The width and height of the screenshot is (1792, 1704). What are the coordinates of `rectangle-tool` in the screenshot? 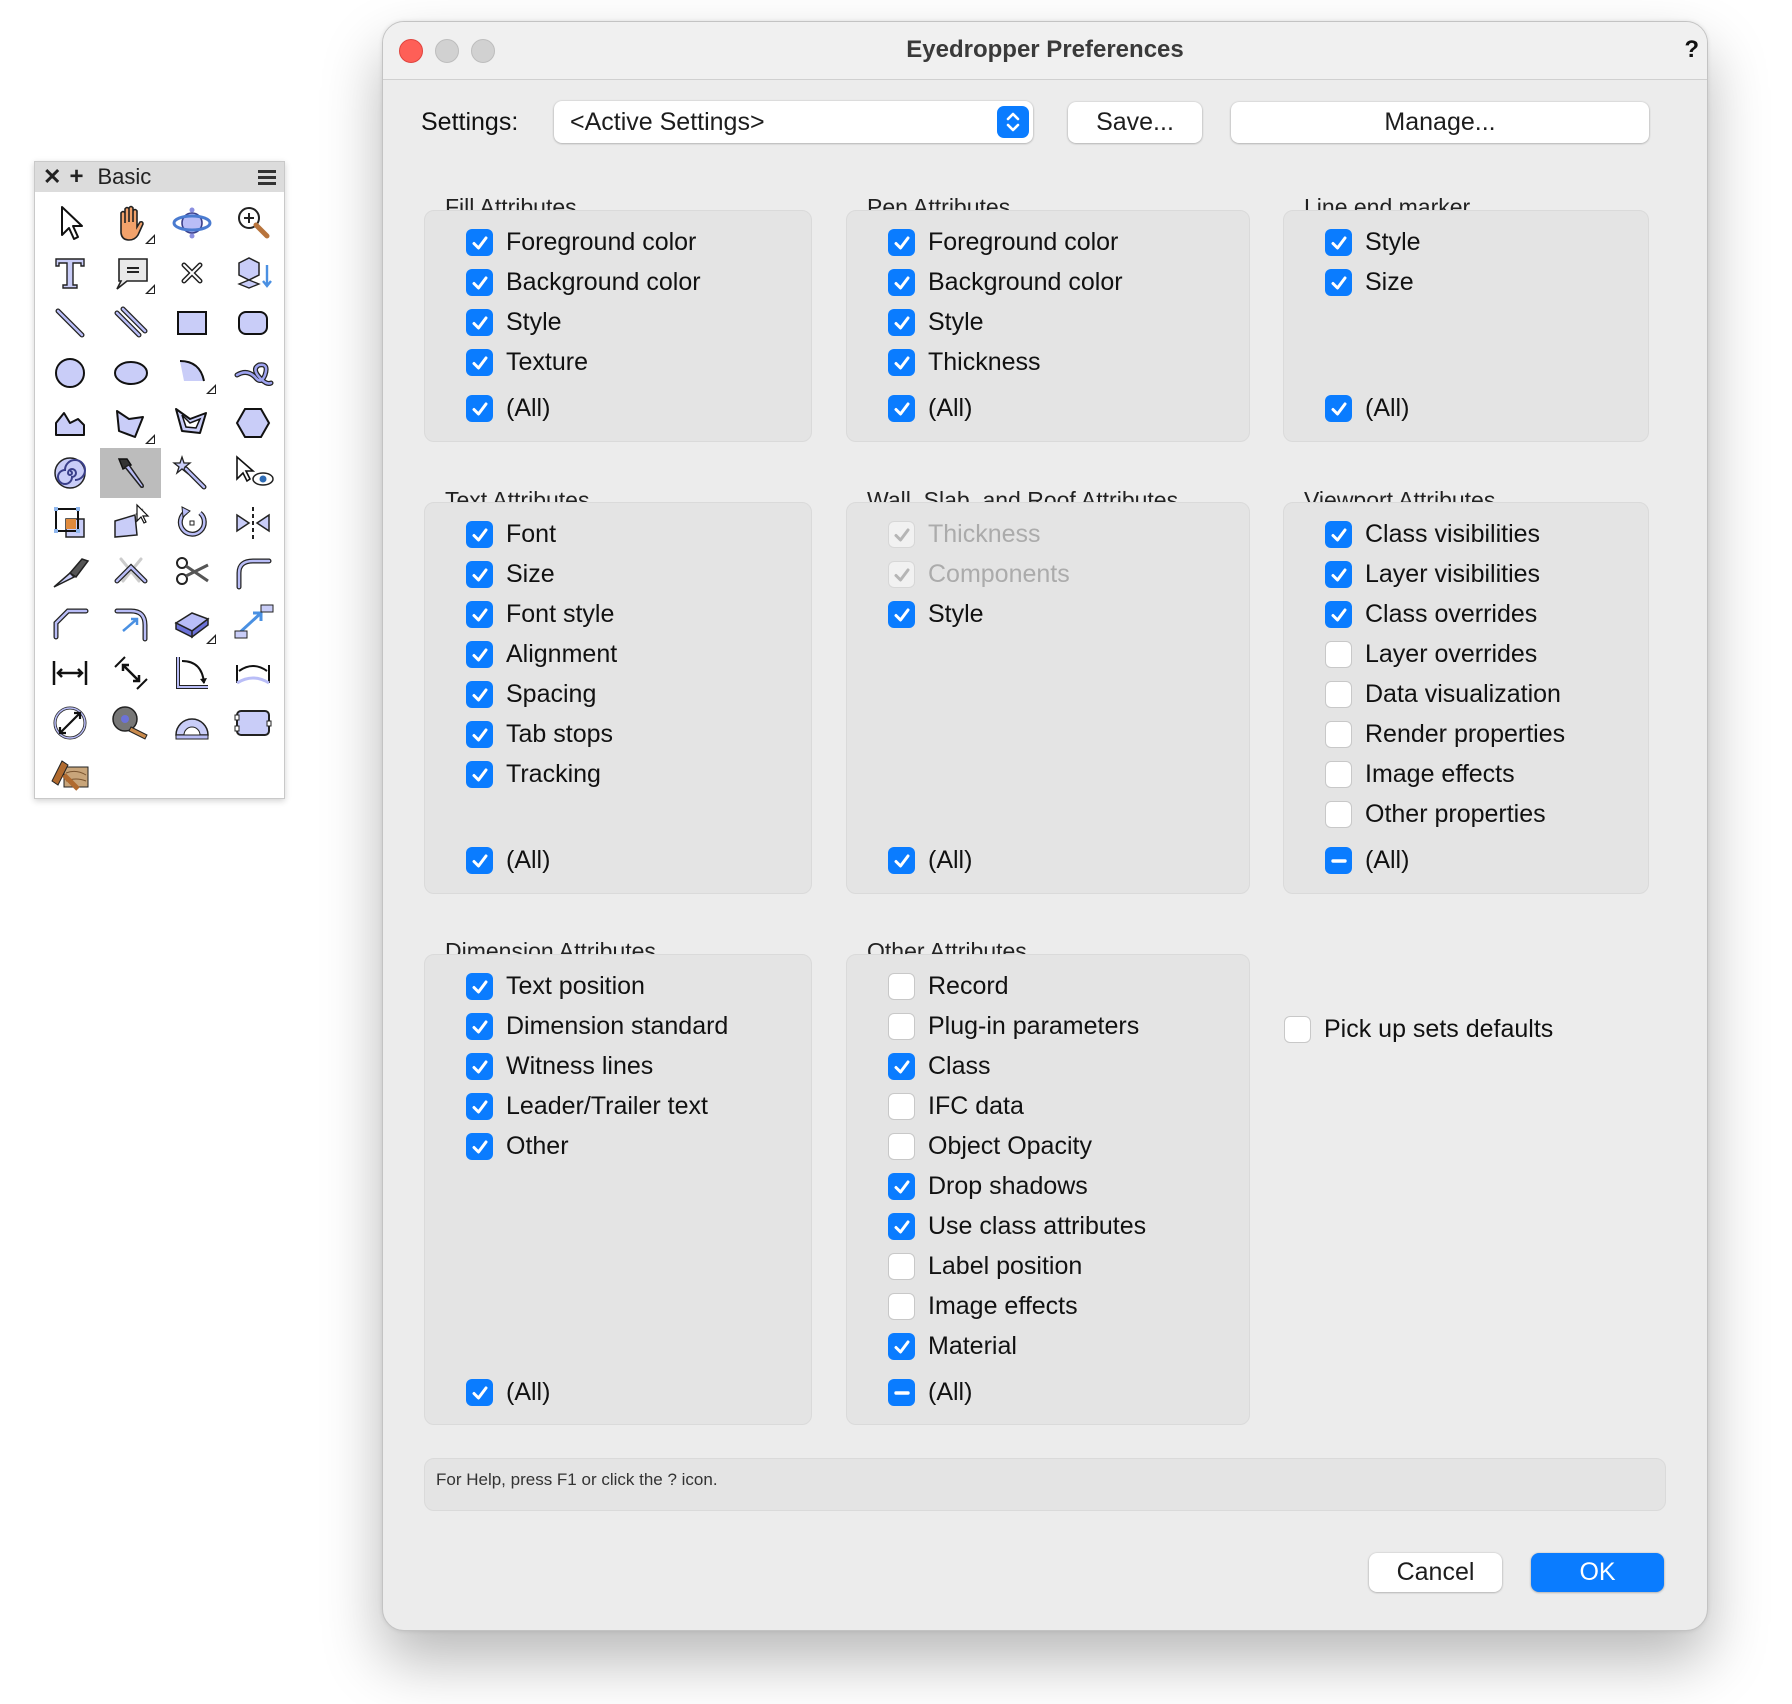 It's located at (191, 323).